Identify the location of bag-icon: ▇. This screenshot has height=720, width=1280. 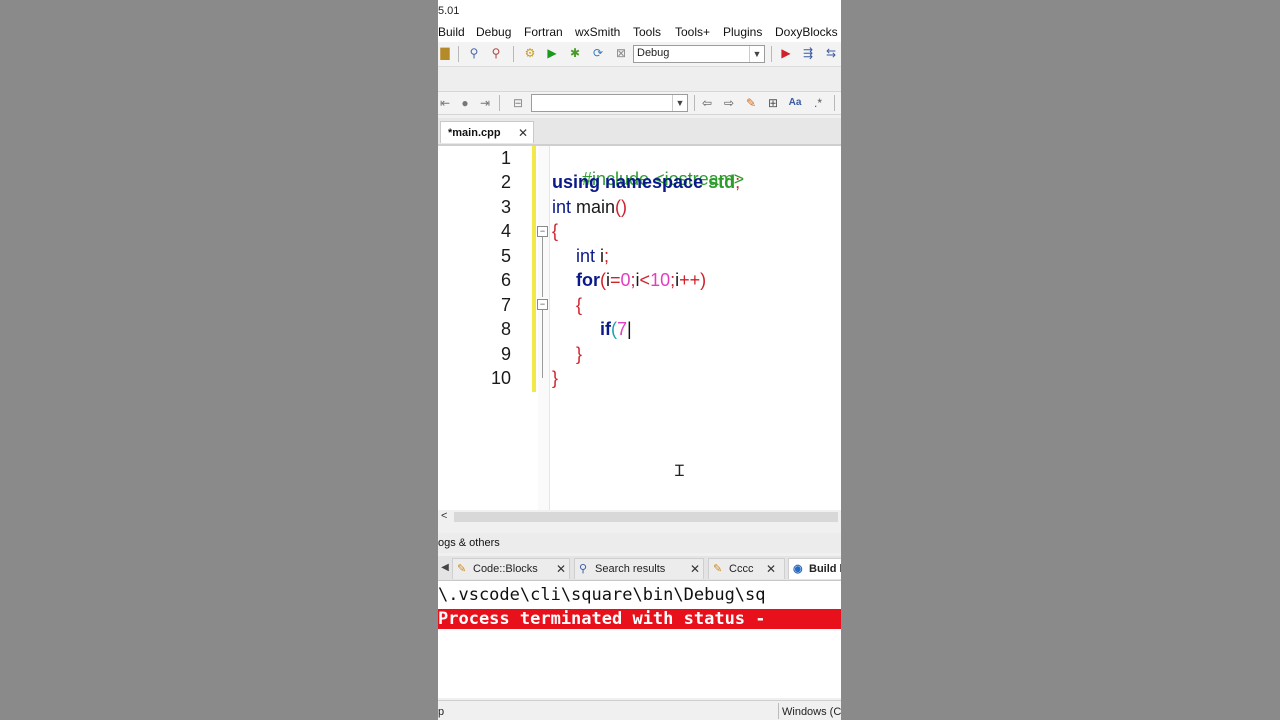
(445, 53).